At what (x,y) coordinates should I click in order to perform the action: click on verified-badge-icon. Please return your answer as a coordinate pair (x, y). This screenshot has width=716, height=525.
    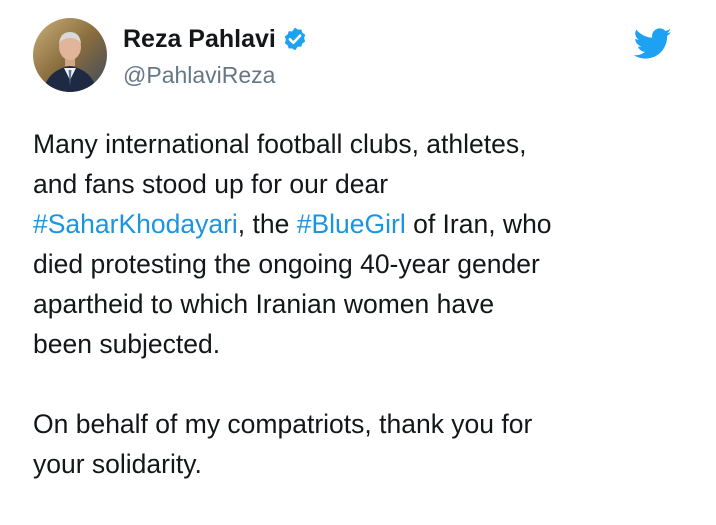
    Looking at the image, I should click on (295, 39).